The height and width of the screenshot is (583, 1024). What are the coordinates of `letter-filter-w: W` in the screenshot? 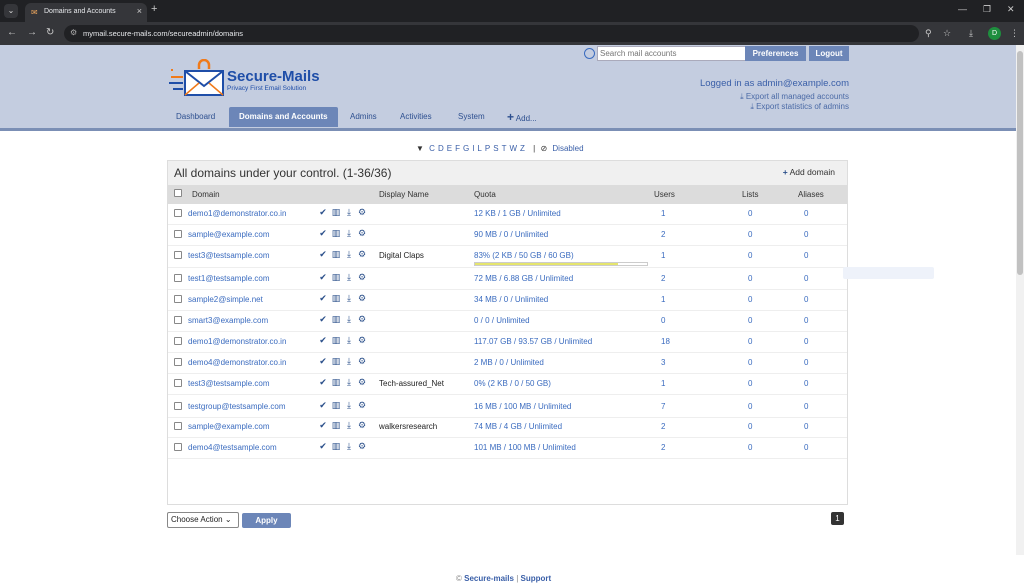 It's located at (513, 148).